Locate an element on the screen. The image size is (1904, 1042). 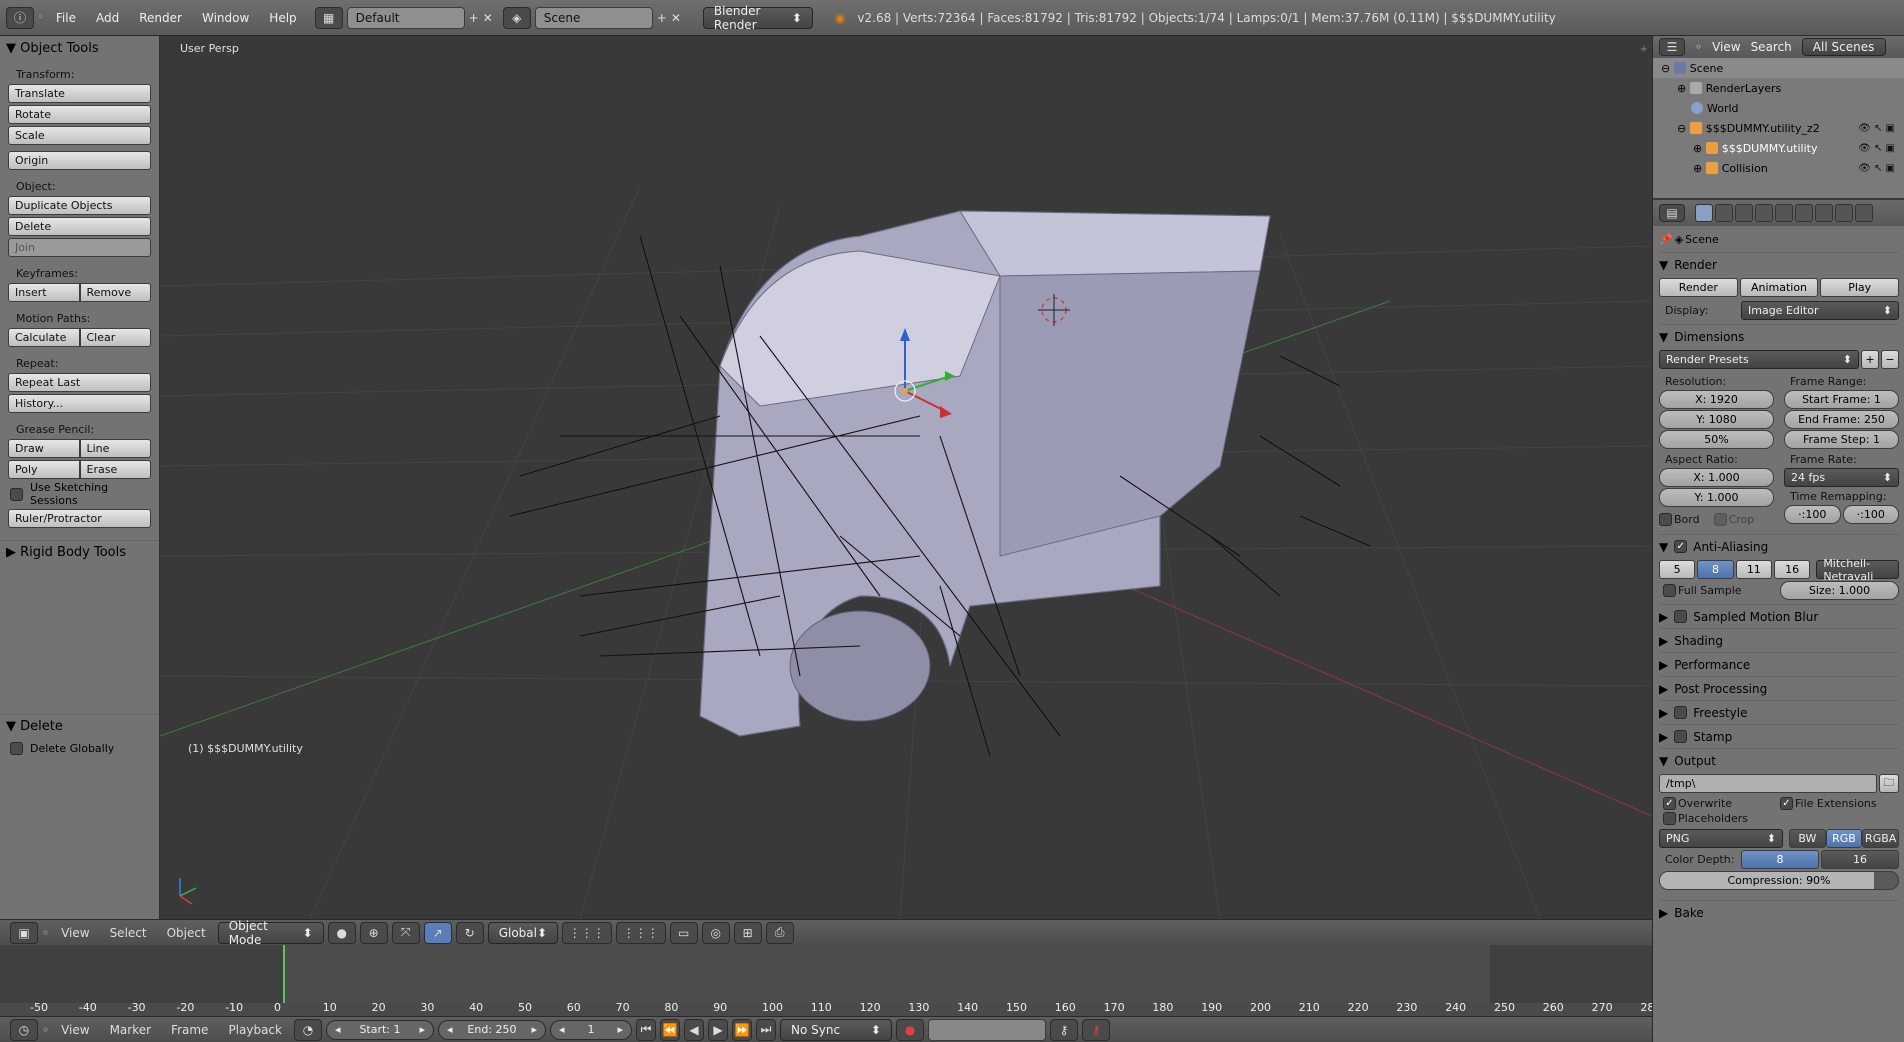
rgb-button: RGB is located at coordinates (1844, 838).